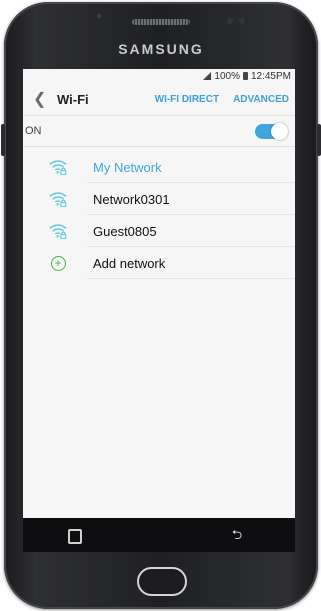 The image size is (321, 611). I want to click on plus-icon: +, so click(58, 263).